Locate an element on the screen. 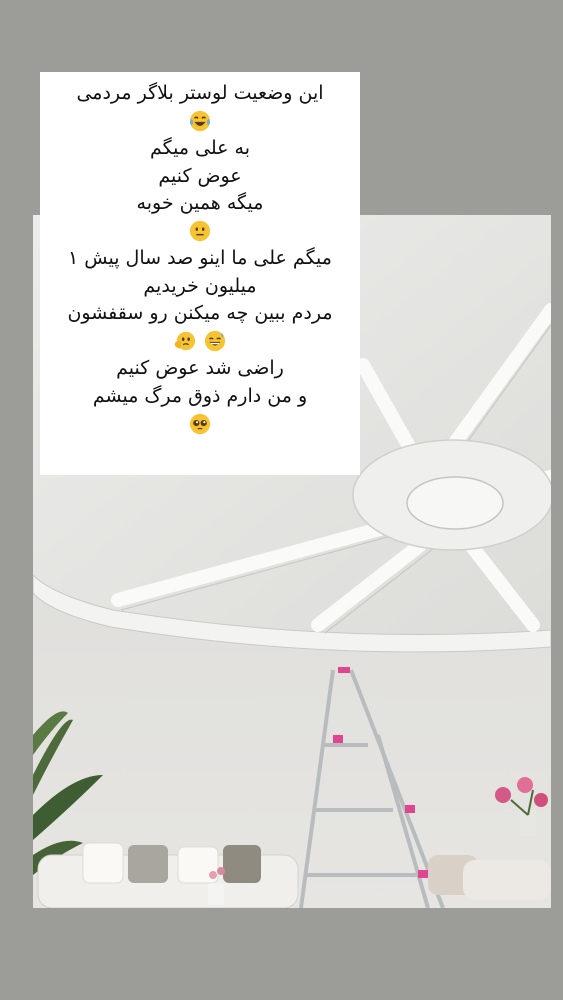  grinning-face-with-sweat-icon is located at coordinates (215, 341).